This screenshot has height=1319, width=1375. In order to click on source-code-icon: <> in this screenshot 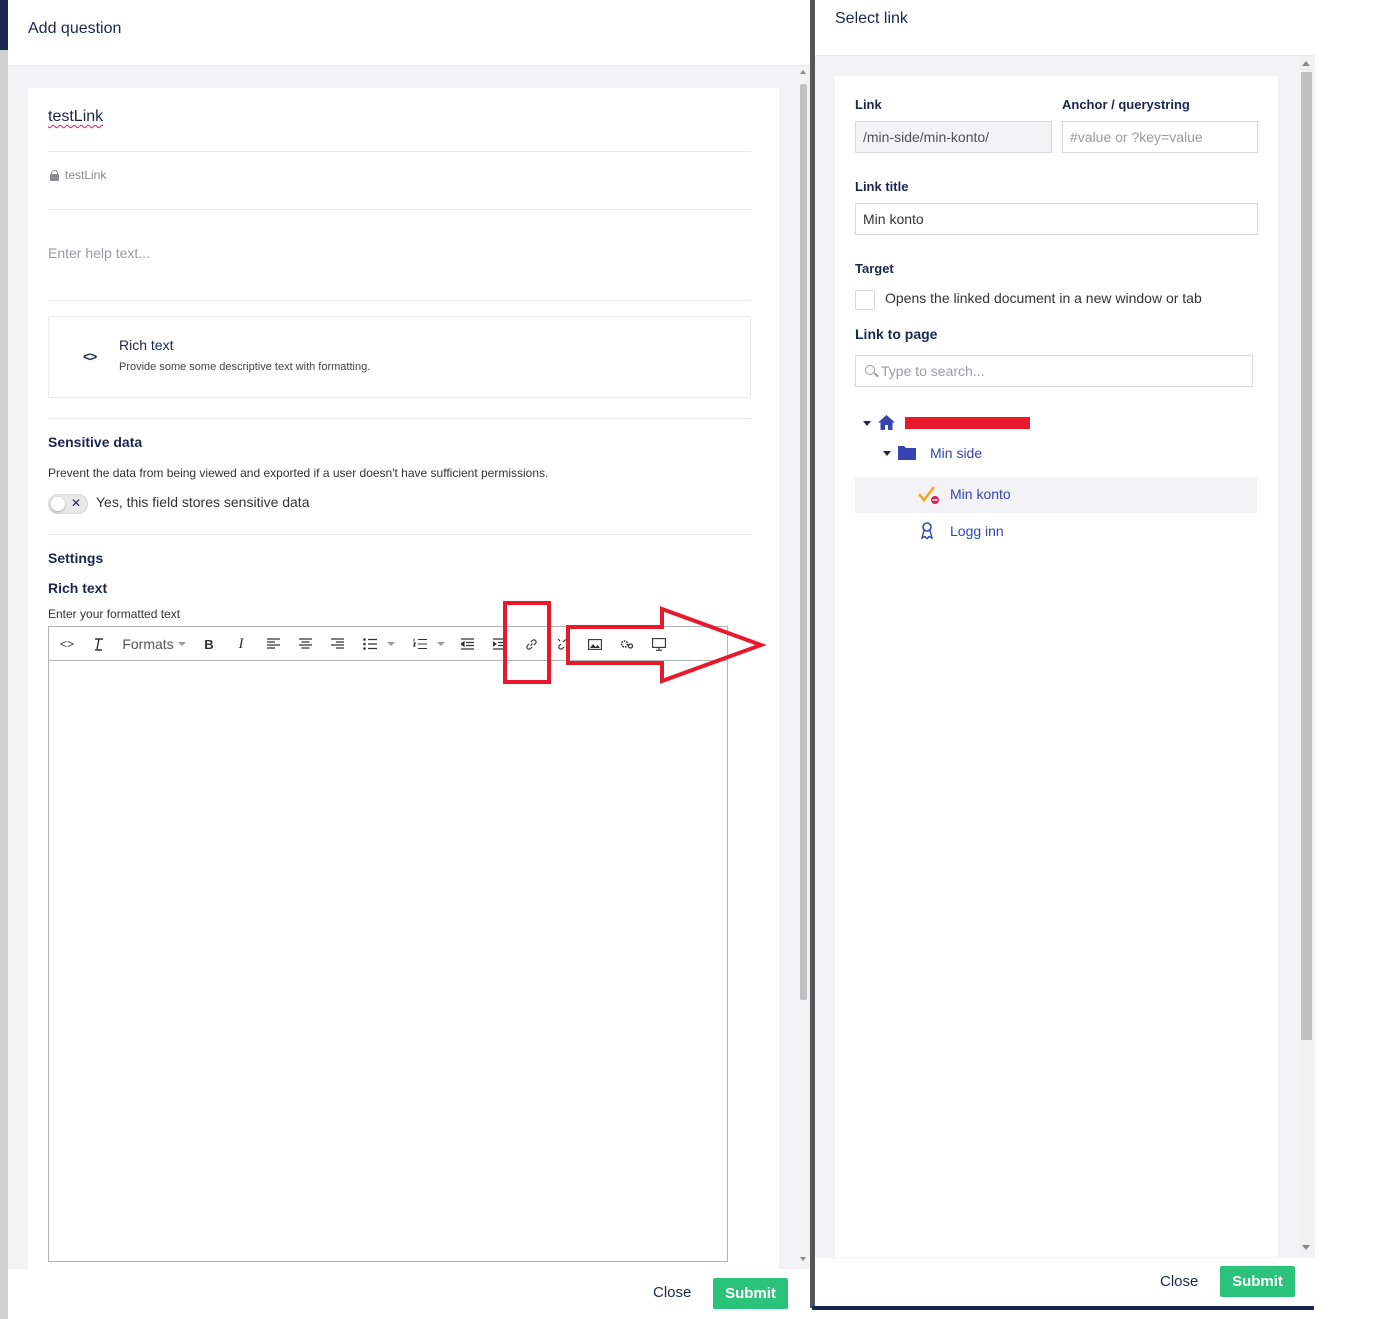, I will do `click(67, 644)`.